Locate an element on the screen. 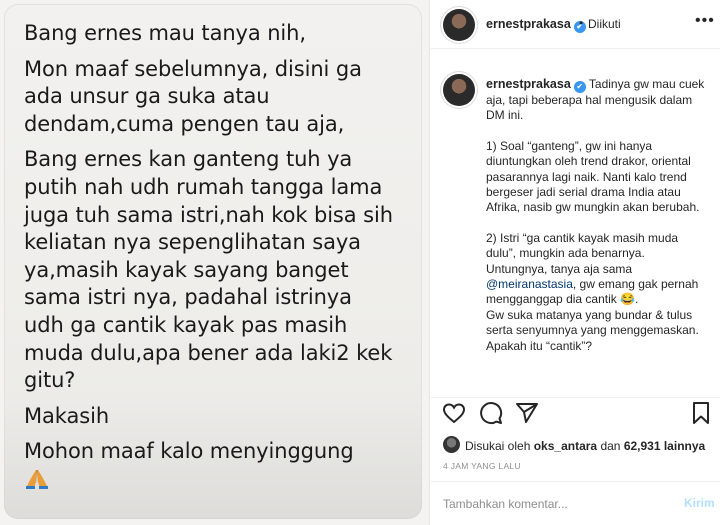 The width and height of the screenshot is (720, 525). folded-hands-emoji is located at coordinates (37, 479).